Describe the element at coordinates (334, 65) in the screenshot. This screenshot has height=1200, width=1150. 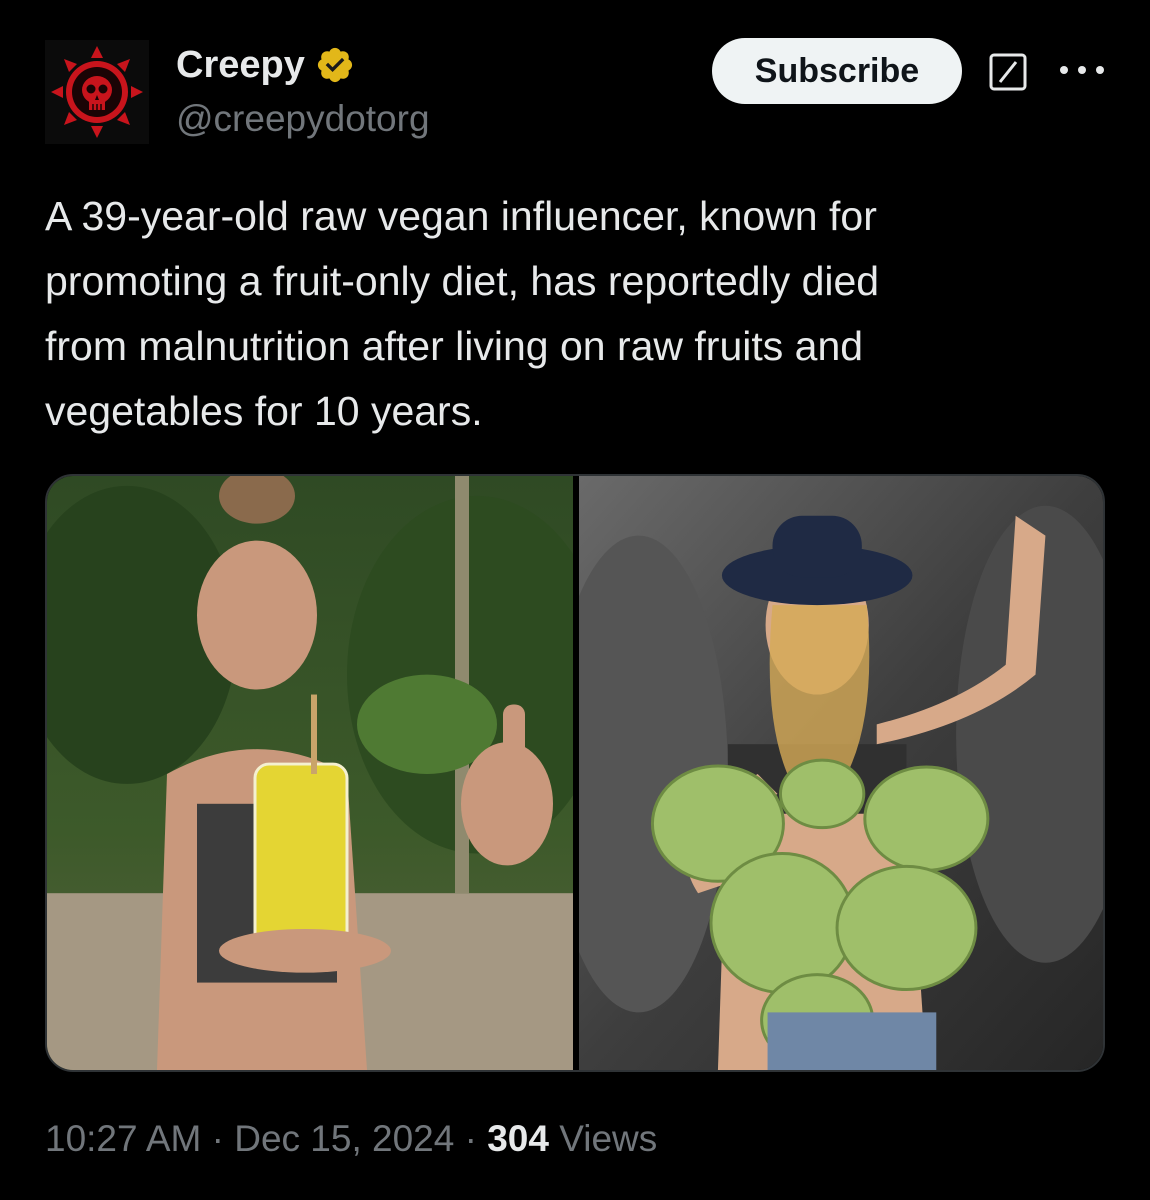
I see `verified-badge-icon` at that location.